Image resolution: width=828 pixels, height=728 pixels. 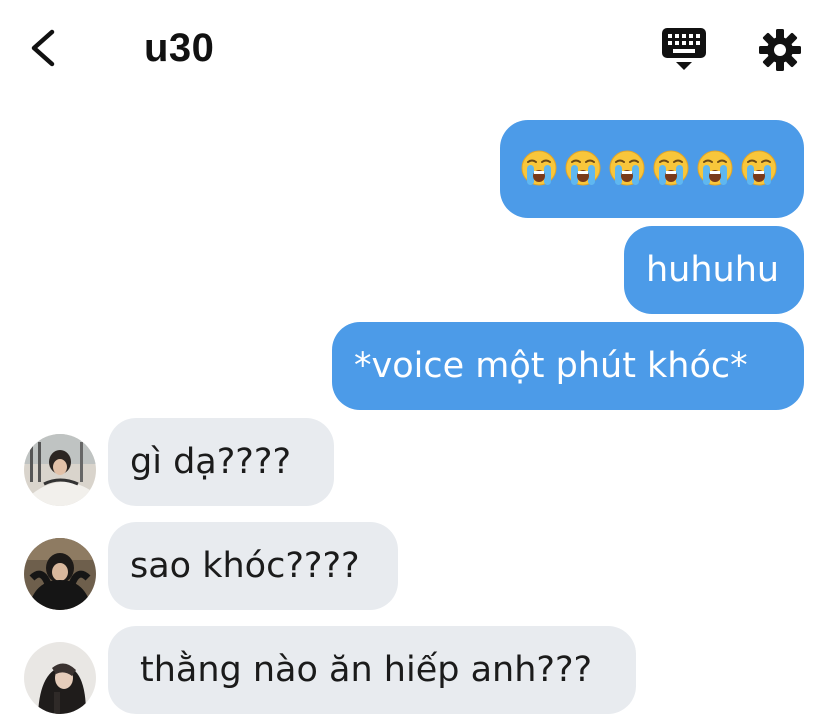 I want to click on outgoing-message-bubble, so click(x=652, y=169).